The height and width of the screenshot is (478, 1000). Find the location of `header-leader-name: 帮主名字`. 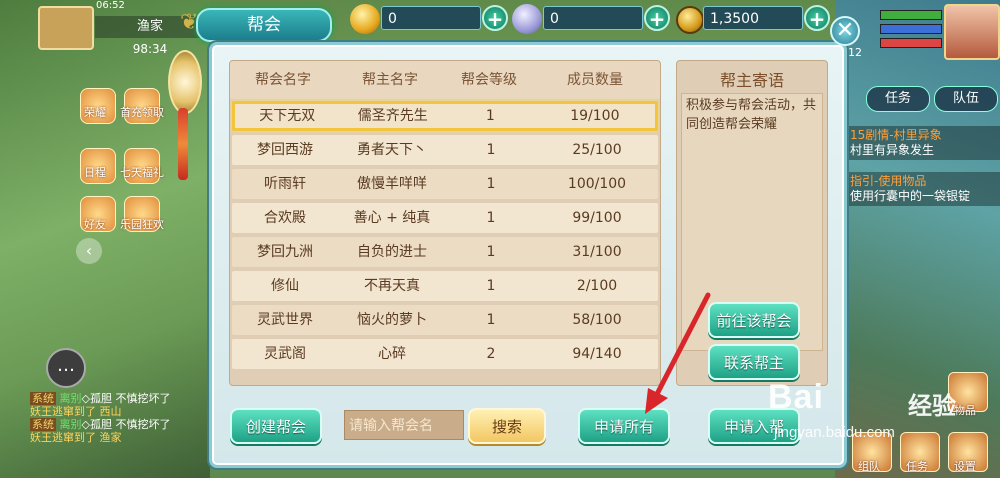

header-leader-name: 帮主名字 is located at coordinates (390, 80).